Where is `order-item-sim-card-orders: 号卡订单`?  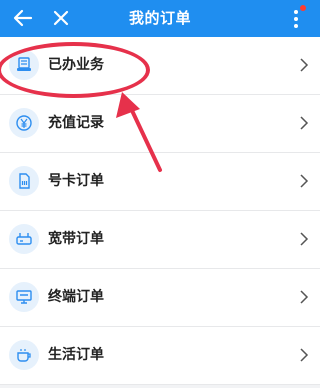 order-item-sim-card-orders: 号卡订单 is located at coordinates (160, 182).